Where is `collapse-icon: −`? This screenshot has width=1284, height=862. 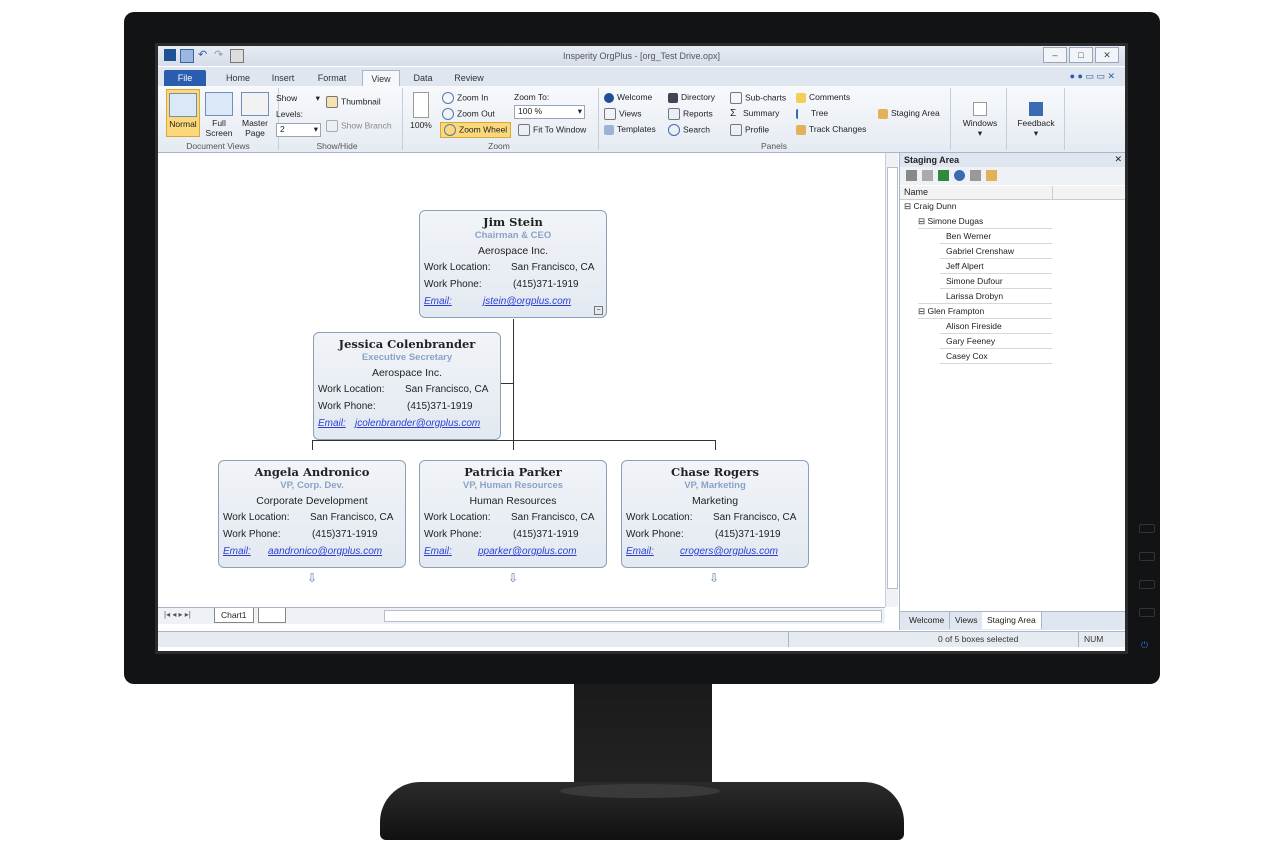
collapse-icon: − is located at coordinates (598, 310).